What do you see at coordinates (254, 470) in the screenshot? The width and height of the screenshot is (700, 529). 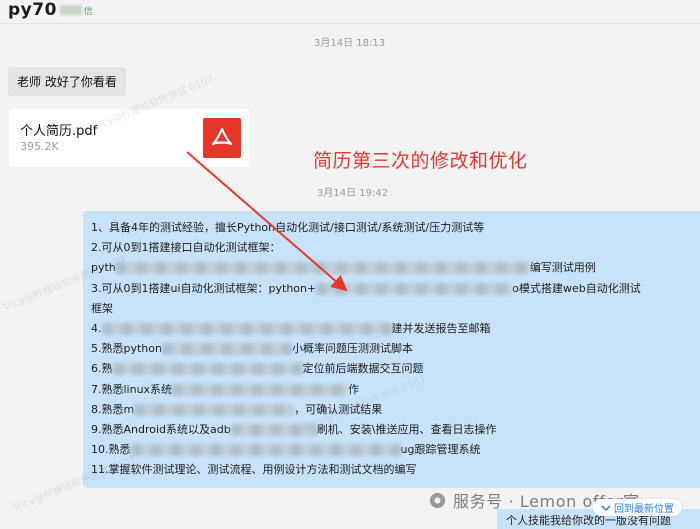 I see `resume-line: 11.掌握软件测试理论、测试流程、用例设计方法和测试文档的编写` at bounding box center [254, 470].